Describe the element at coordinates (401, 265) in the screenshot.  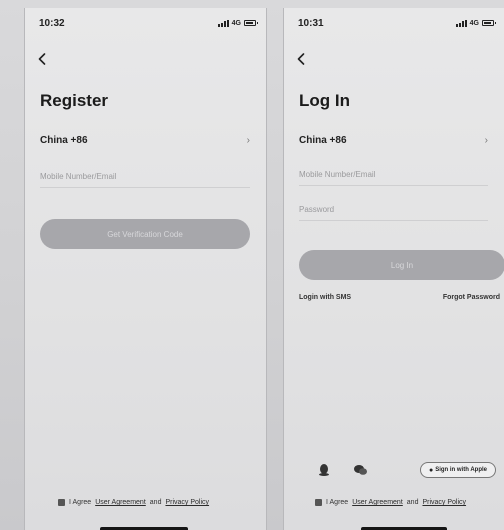
I see `login-button: Log In` at that location.